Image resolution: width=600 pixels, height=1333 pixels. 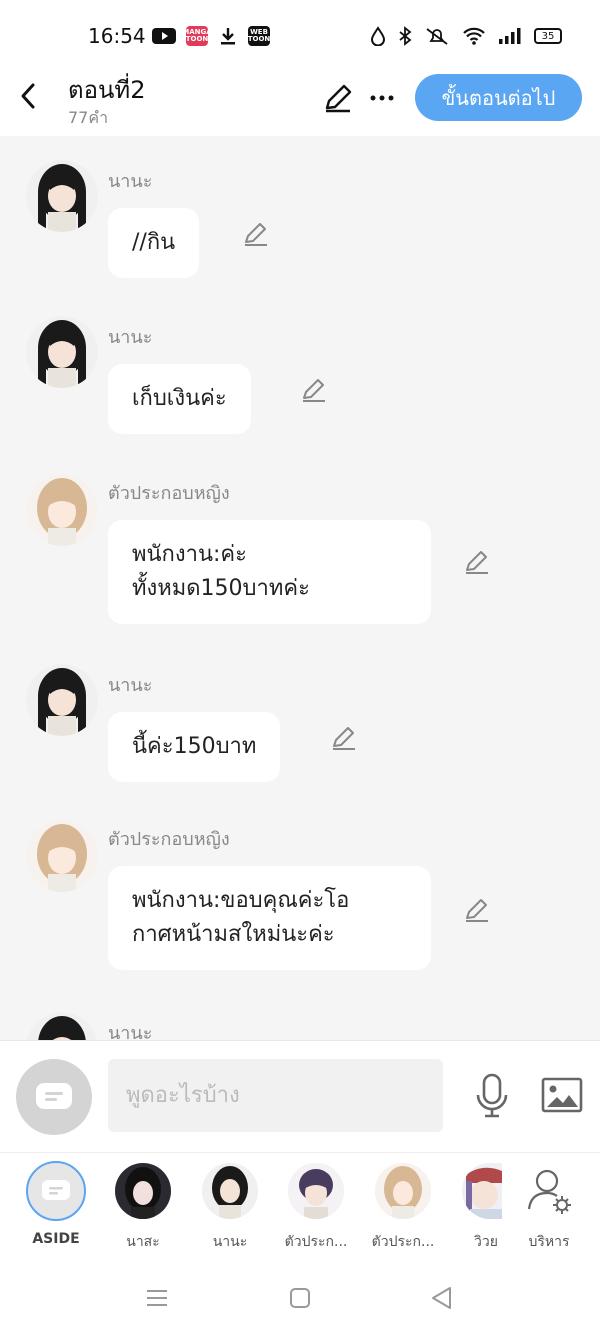 What do you see at coordinates (88, 117) in the screenshot?
I see `word-count: 77คำ` at bounding box center [88, 117].